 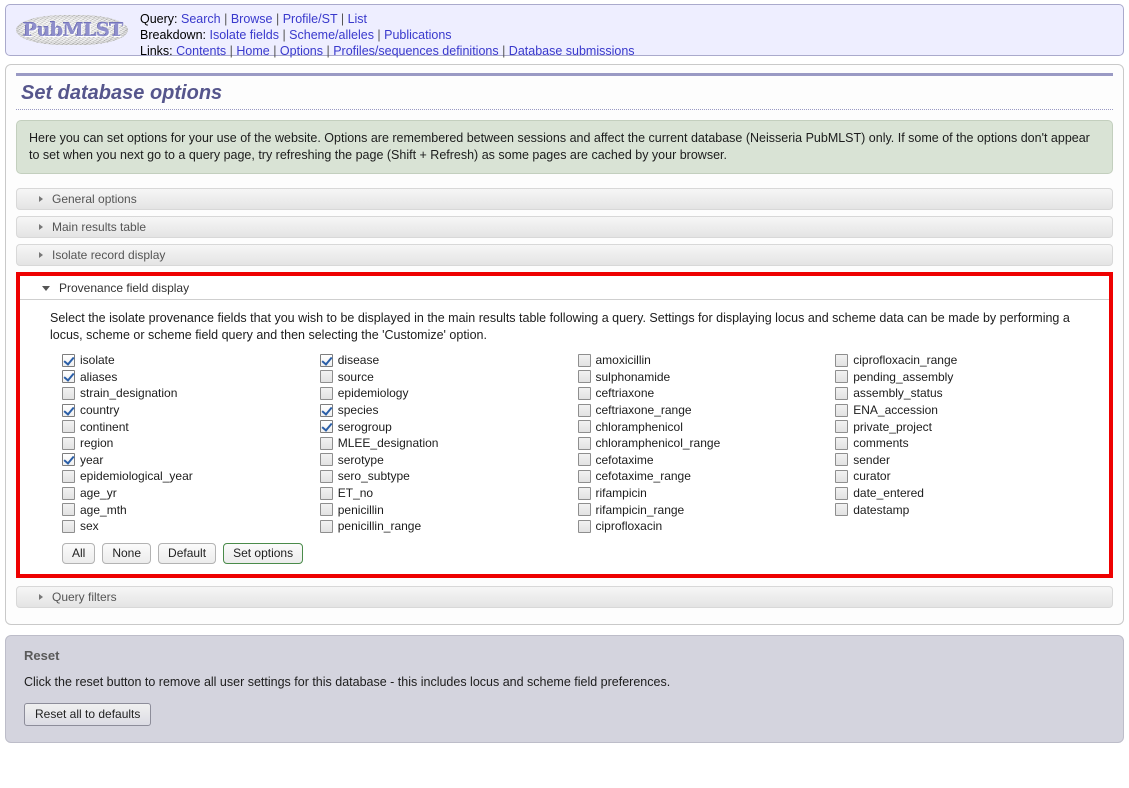 What do you see at coordinates (201, 51) in the screenshot?
I see `nav-link-contents: Contents` at bounding box center [201, 51].